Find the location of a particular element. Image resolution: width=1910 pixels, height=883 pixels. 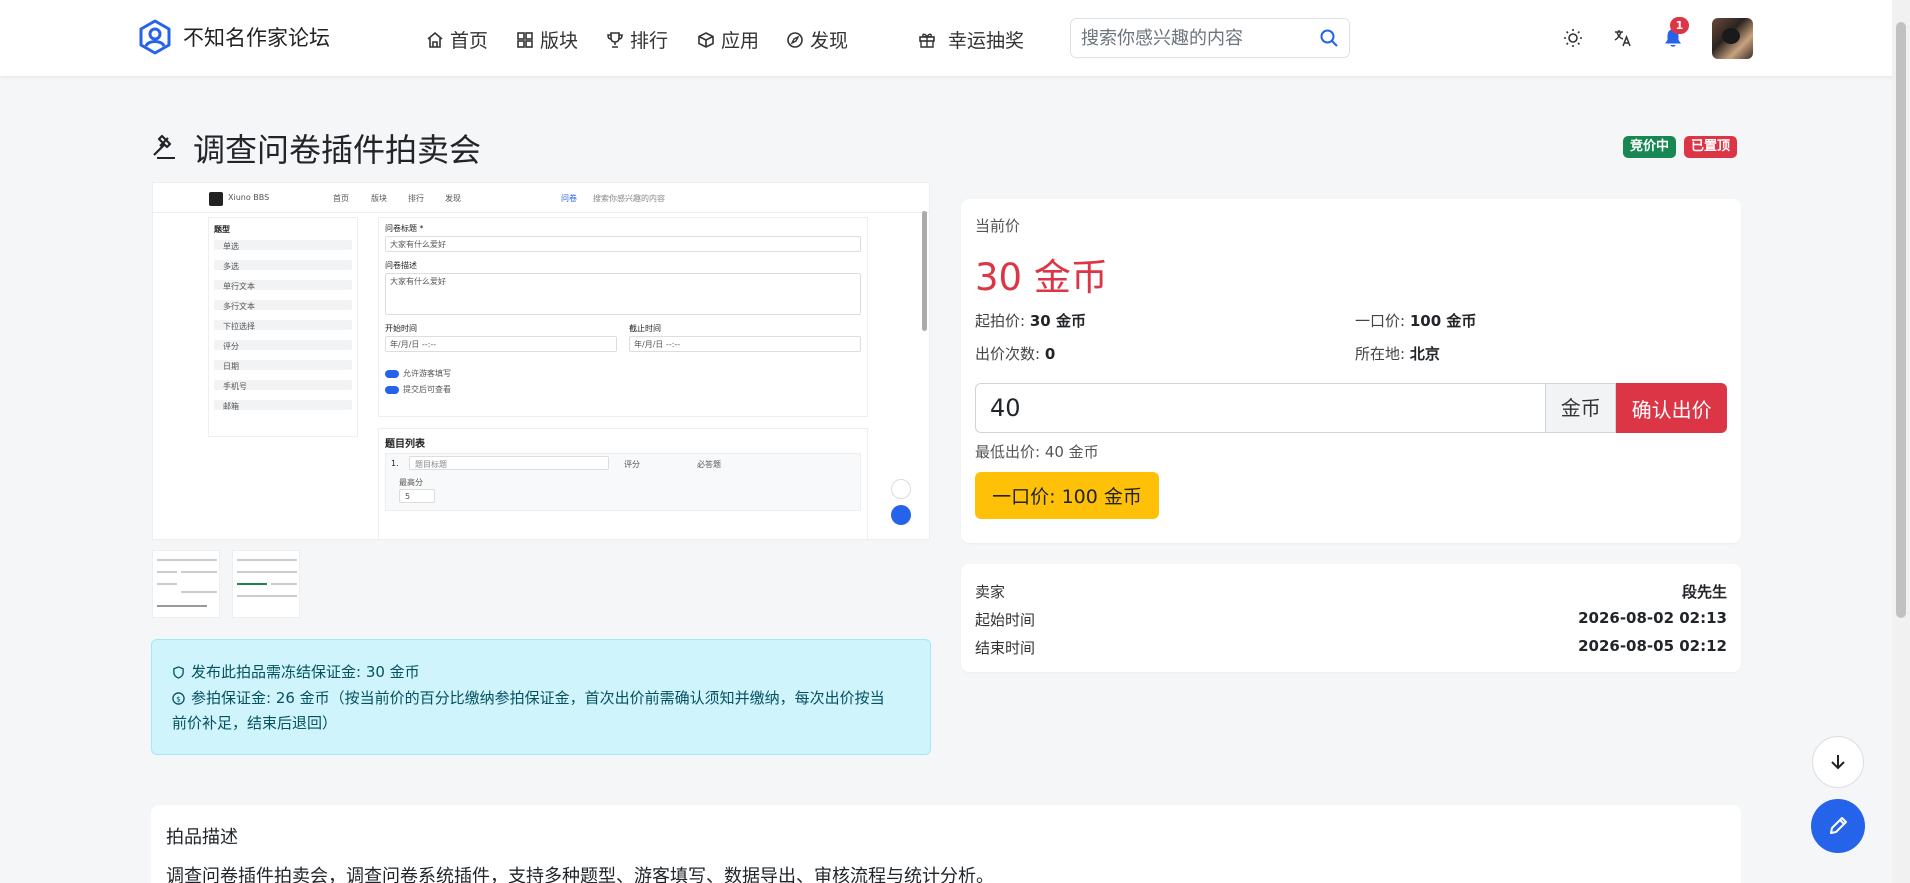

gift-icon is located at coordinates (927, 40).